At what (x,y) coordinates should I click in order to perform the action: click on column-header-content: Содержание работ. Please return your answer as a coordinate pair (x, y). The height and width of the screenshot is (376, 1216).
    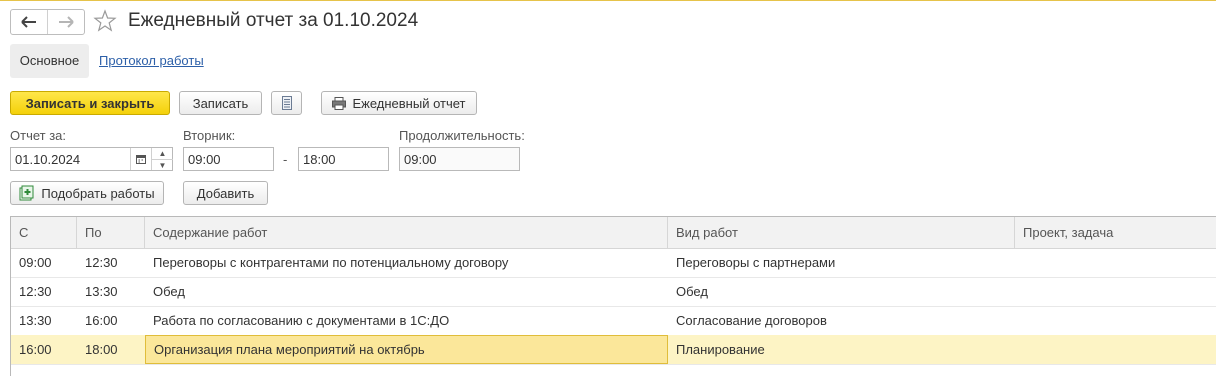
    Looking at the image, I should click on (406, 232).